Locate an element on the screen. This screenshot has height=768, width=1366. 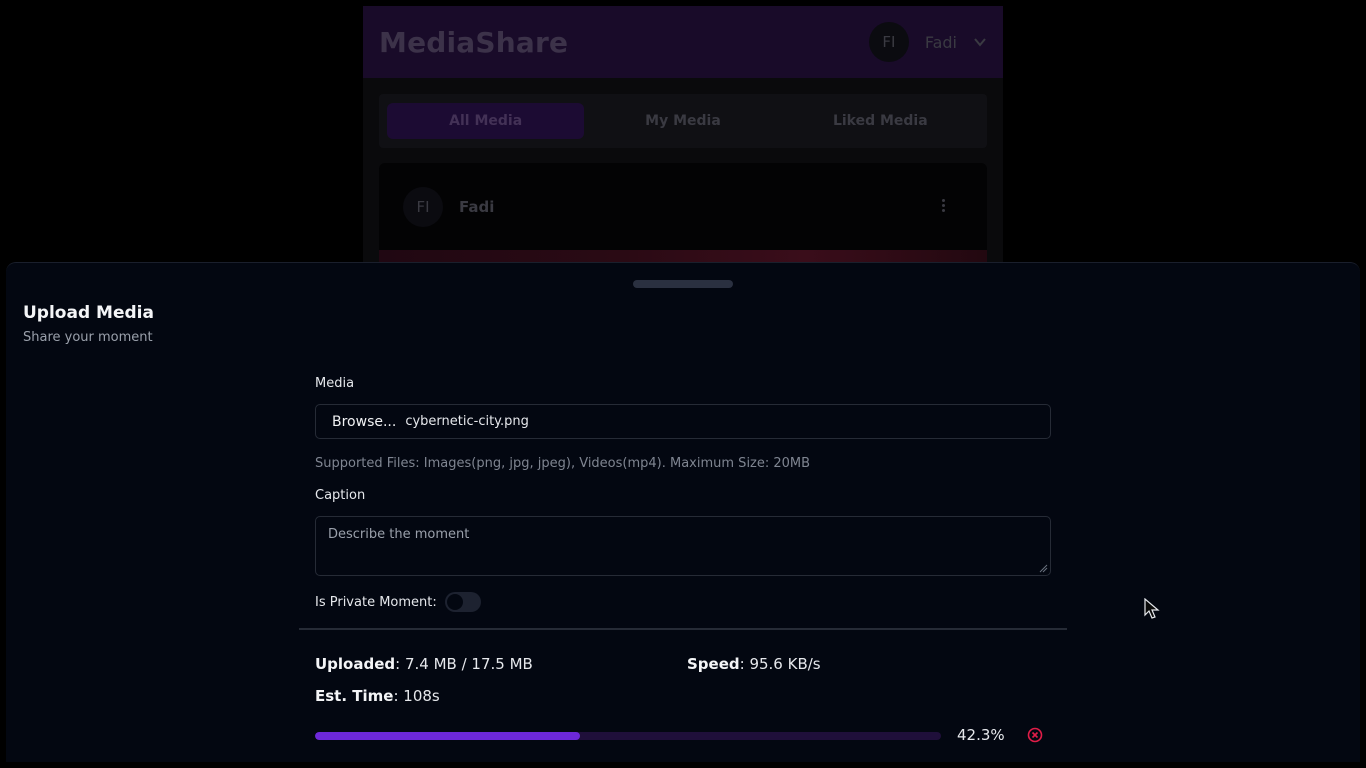
tab-liked-media: Liked Media is located at coordinates (880, 121).